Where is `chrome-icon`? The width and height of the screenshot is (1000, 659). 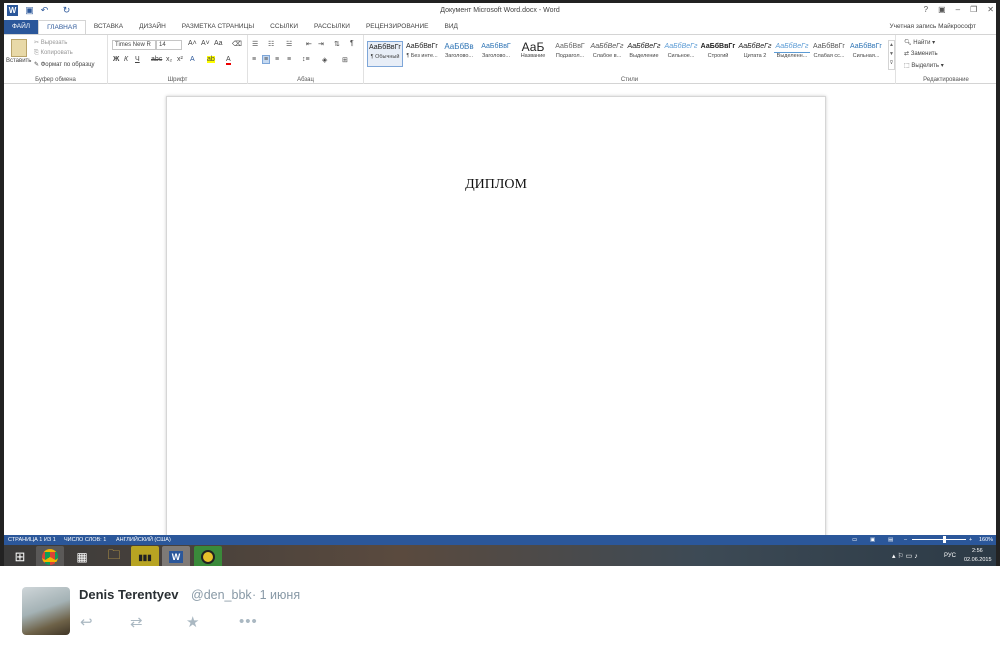
chrome-icon is located at coordinates (50, 556).